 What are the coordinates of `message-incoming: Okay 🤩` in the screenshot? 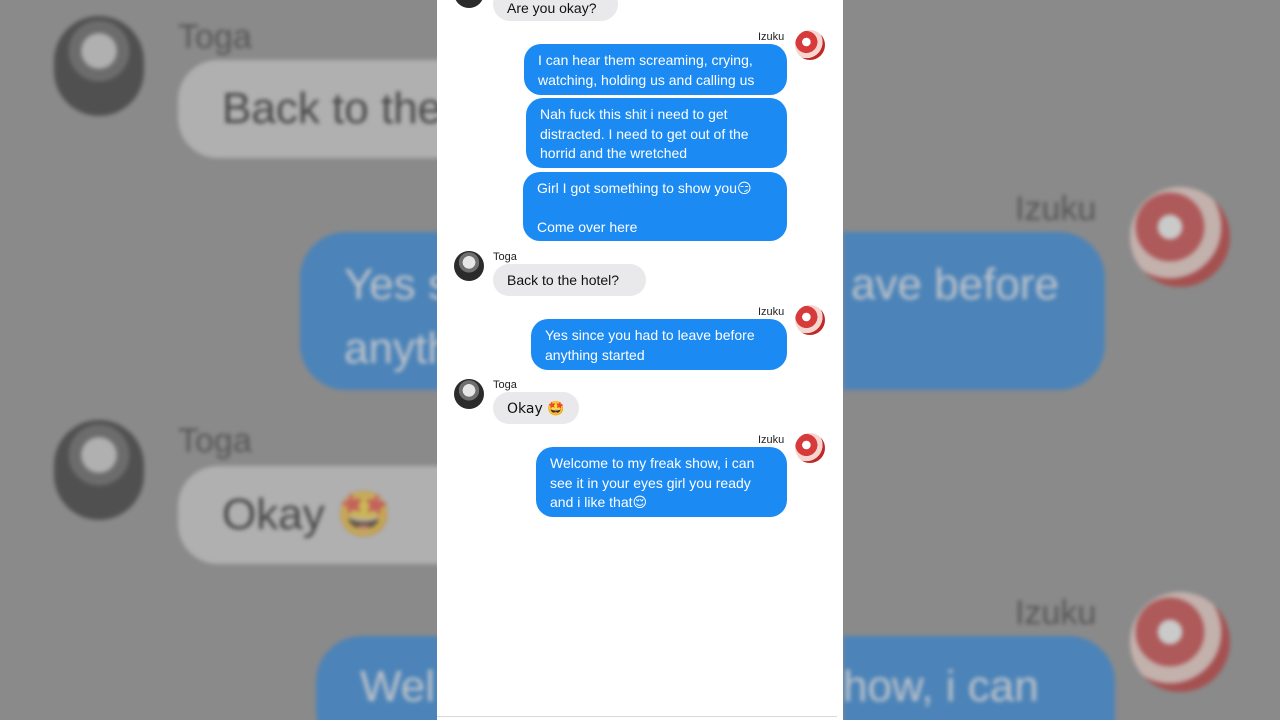 It's located at (536, 408).